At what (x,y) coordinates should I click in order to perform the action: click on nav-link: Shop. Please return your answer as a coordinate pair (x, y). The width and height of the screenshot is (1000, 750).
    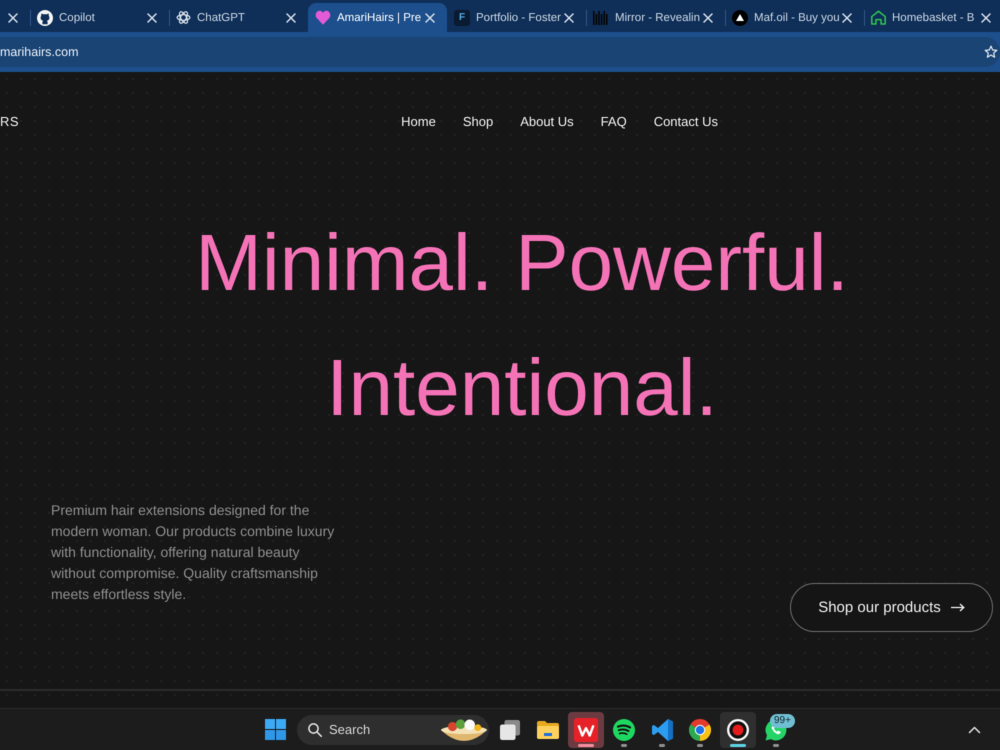
    Looking at the image, I should click on (478, 121).